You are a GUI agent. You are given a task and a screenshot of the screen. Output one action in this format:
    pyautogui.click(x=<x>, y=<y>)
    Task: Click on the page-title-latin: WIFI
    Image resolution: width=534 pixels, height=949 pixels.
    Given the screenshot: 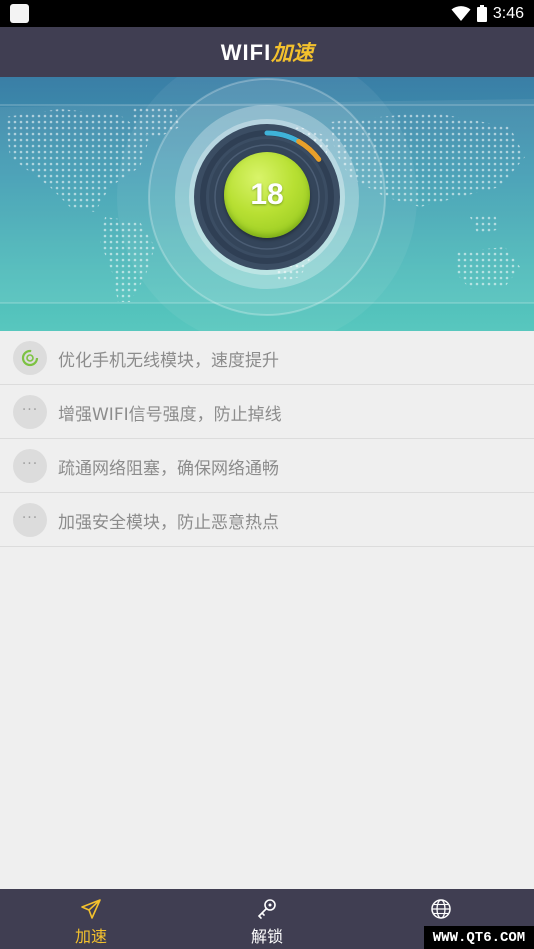 What is the action you would take?
    pyautogui.click(x=246, y=52)
    